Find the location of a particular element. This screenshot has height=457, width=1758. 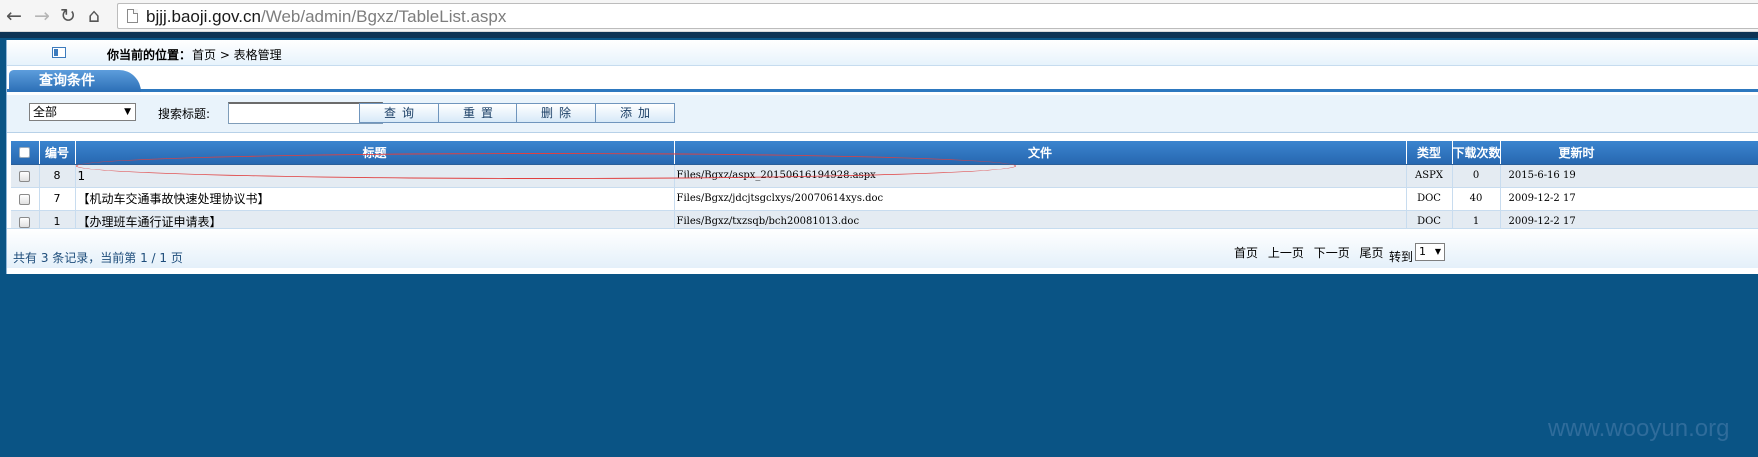

sidebar-toggle-icon is located at coordinates (59, 52).